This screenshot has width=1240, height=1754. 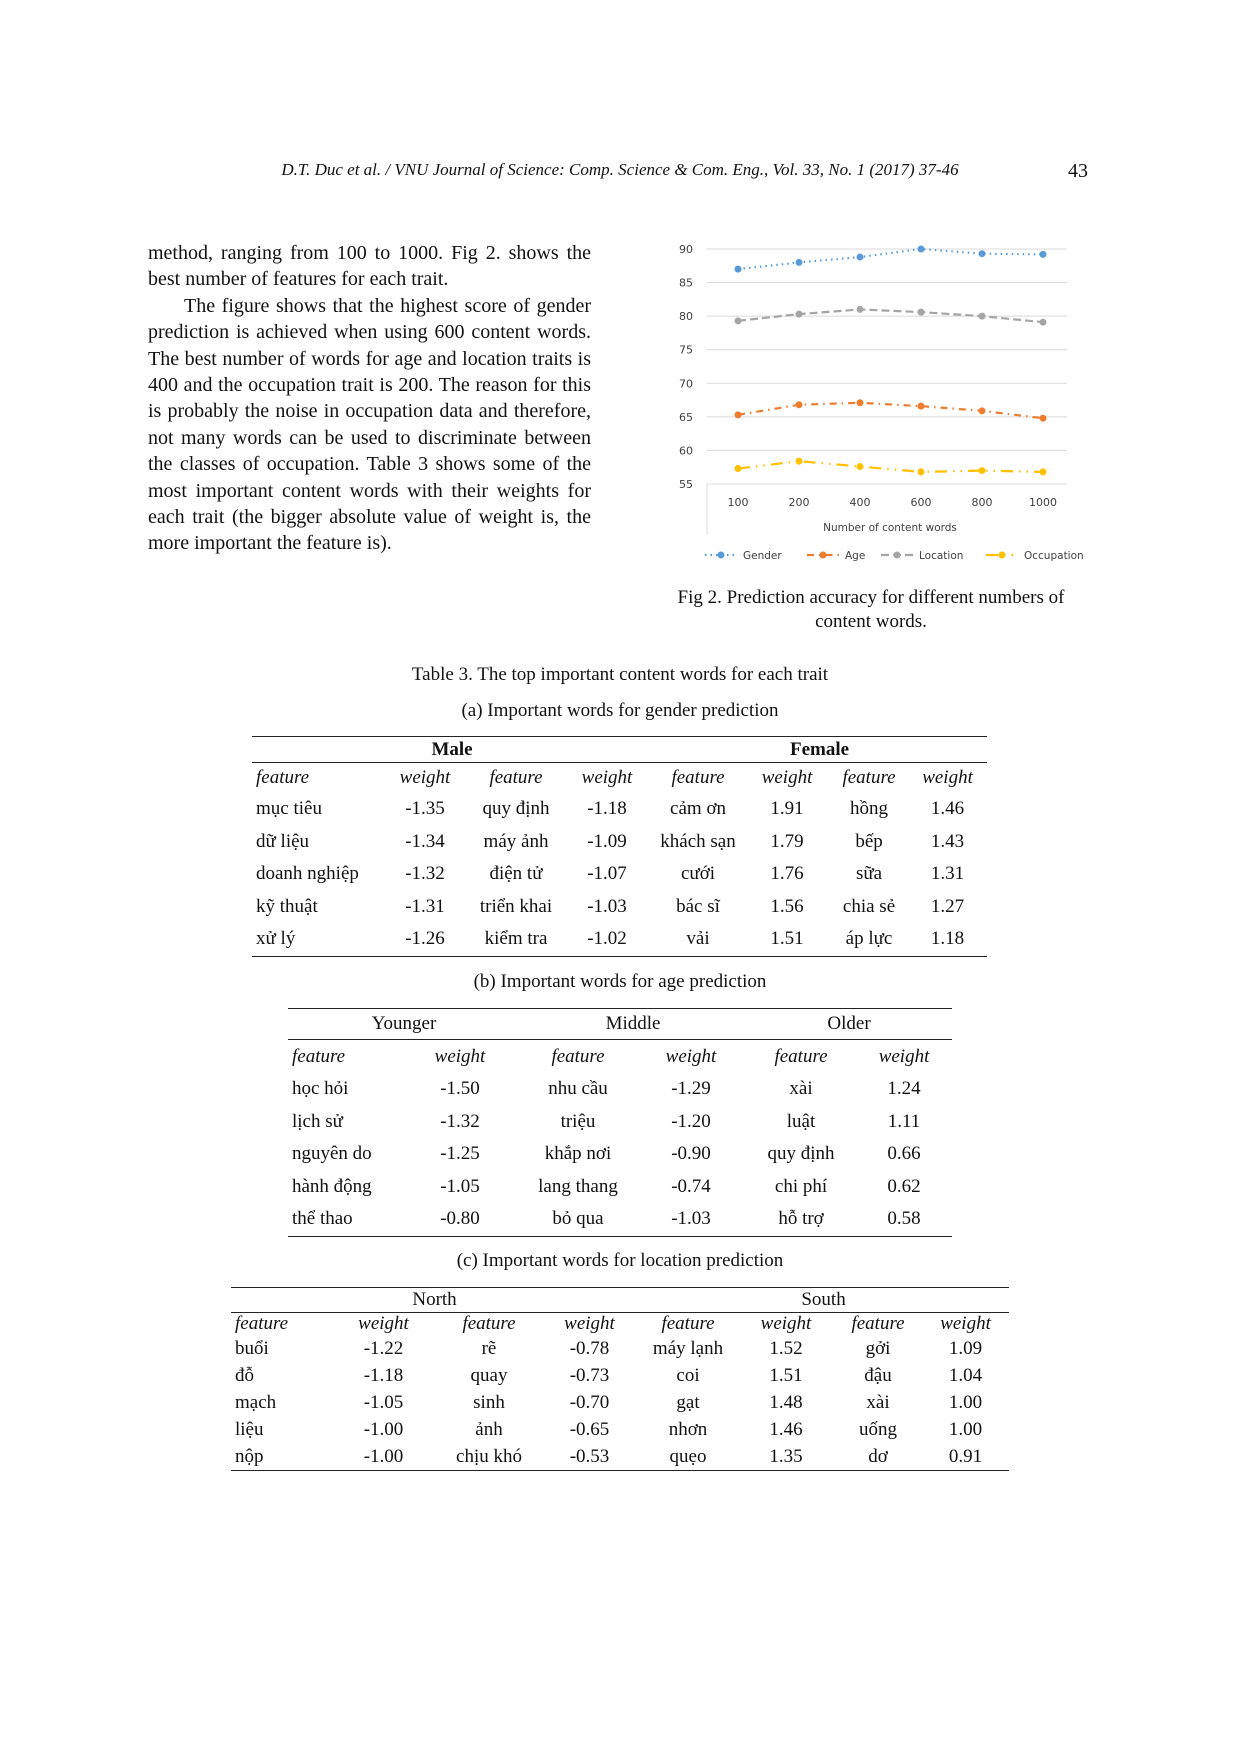 What do you see at coordinates (244, 1375) in the screenshot?
I see `feature-cell: đỗ` at bounding box center [244, 1375].